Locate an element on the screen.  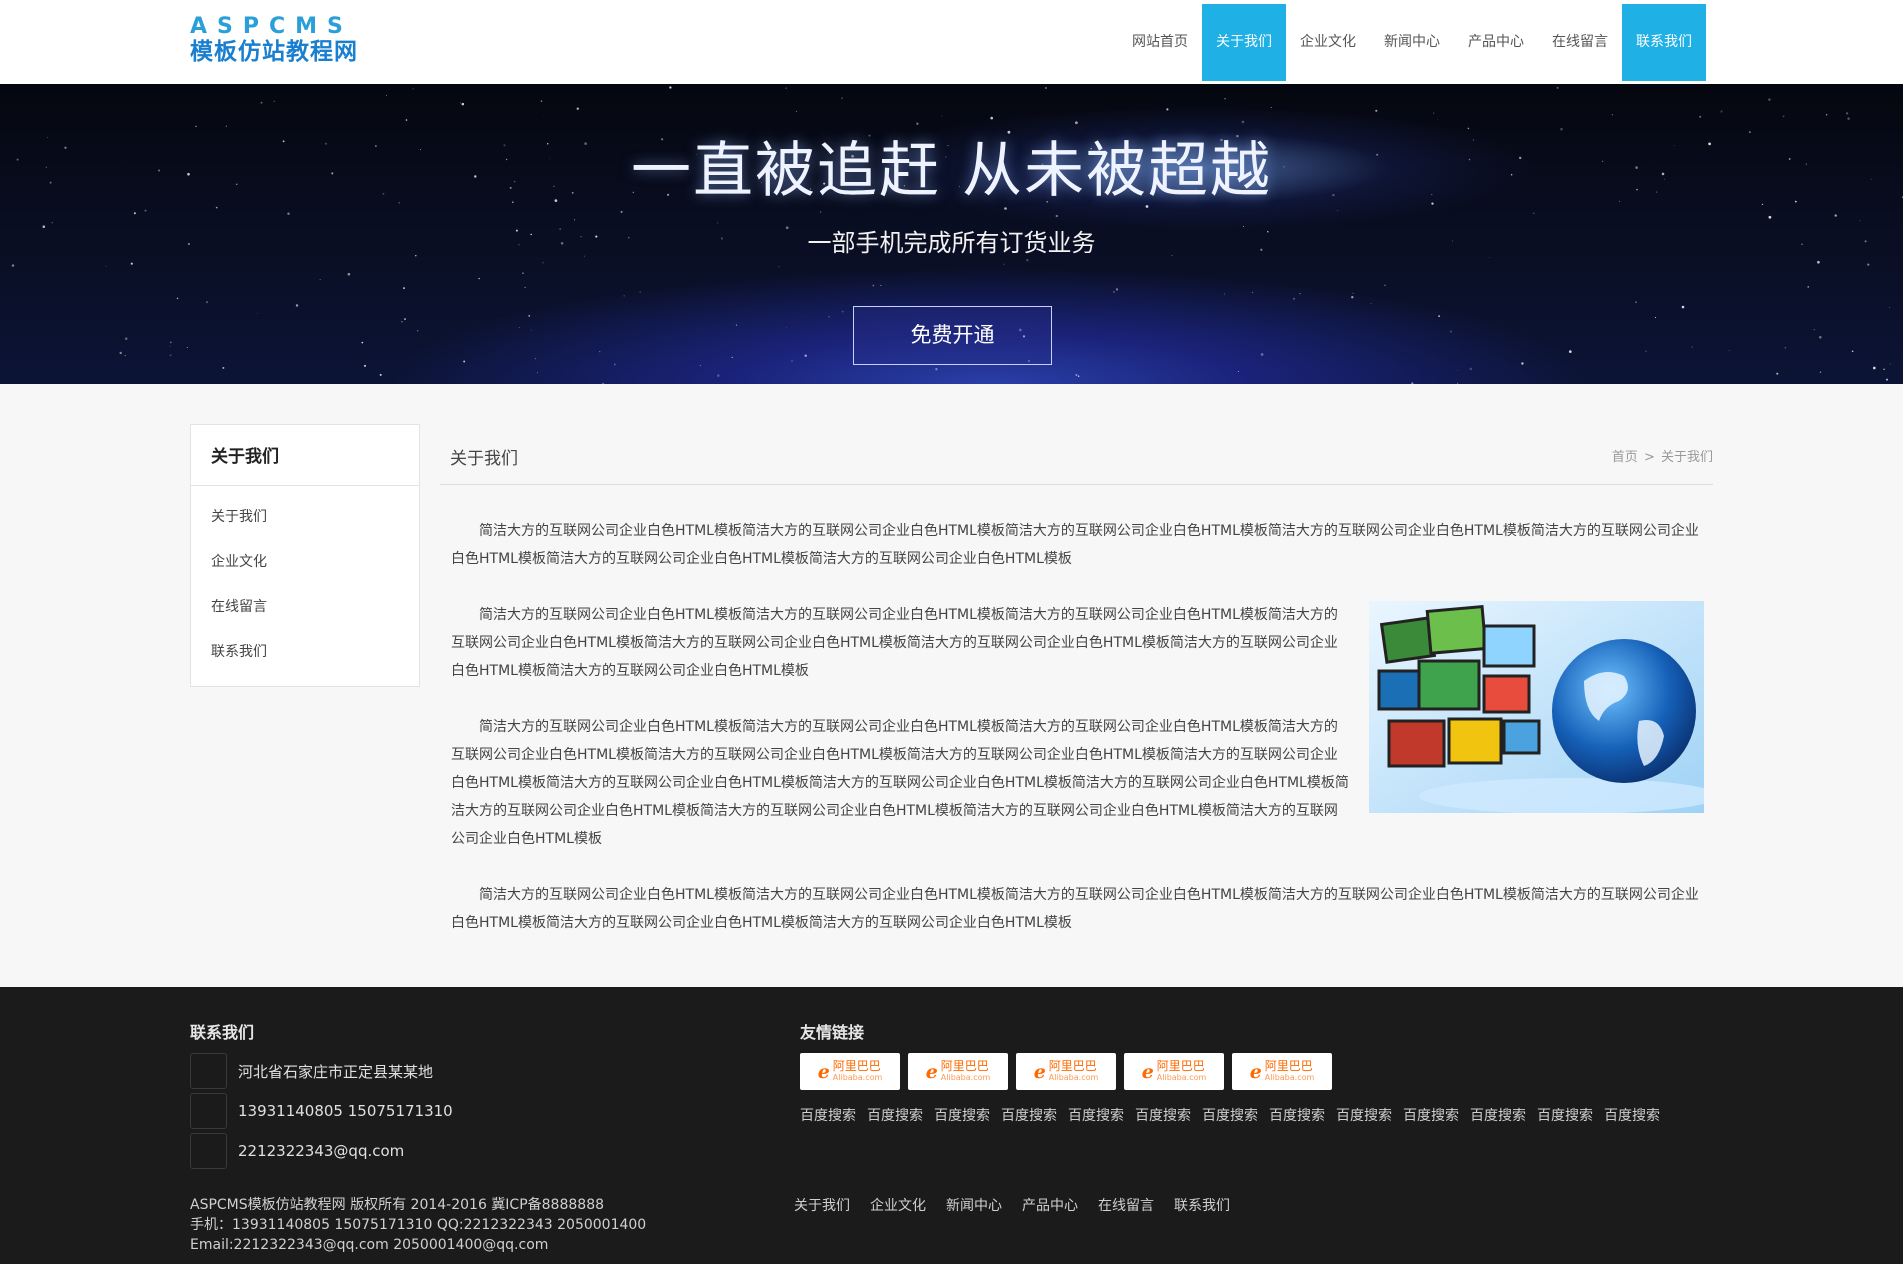
contact-email-text: 2212322343@qq.com is located at coordinates (321, 1151).